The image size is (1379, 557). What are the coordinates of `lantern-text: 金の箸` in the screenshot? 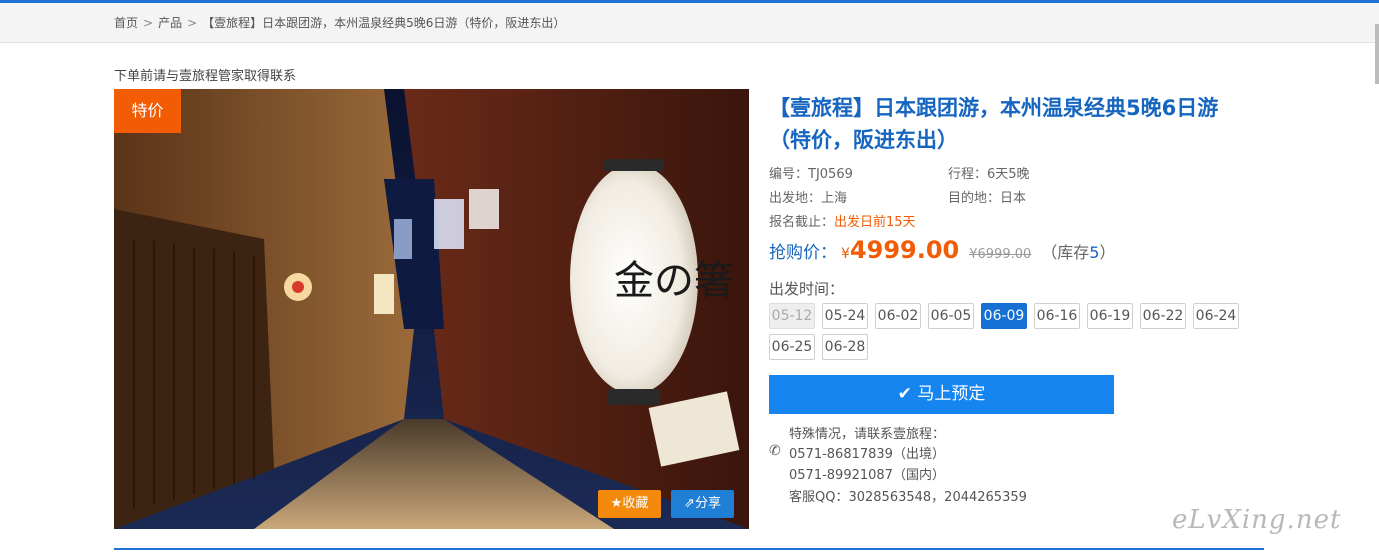 It's located at (674, 281).